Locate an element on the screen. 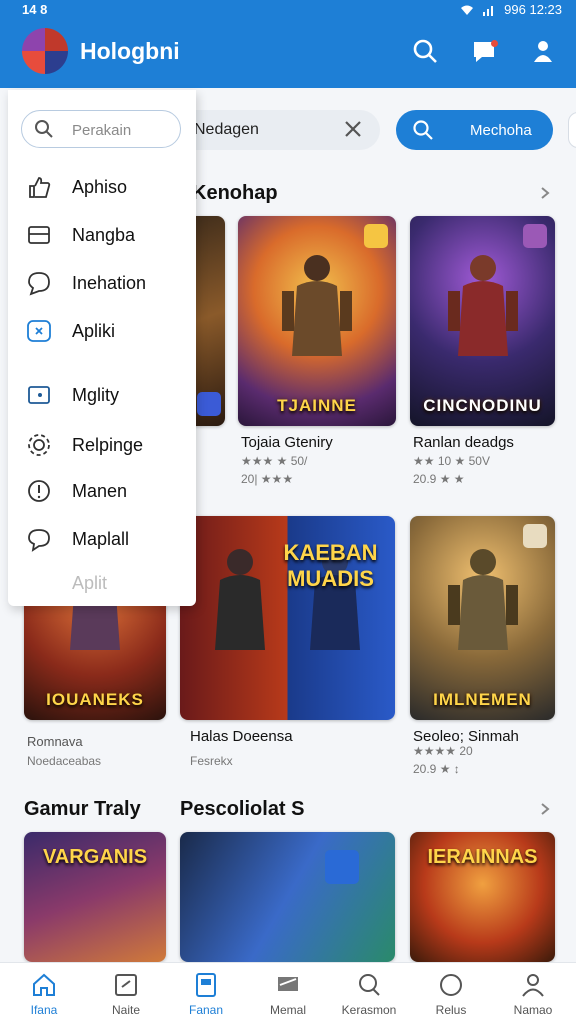 The image size is (576, 1024). game-art-title: IOUANEKS is located at coordinates (95, 699).